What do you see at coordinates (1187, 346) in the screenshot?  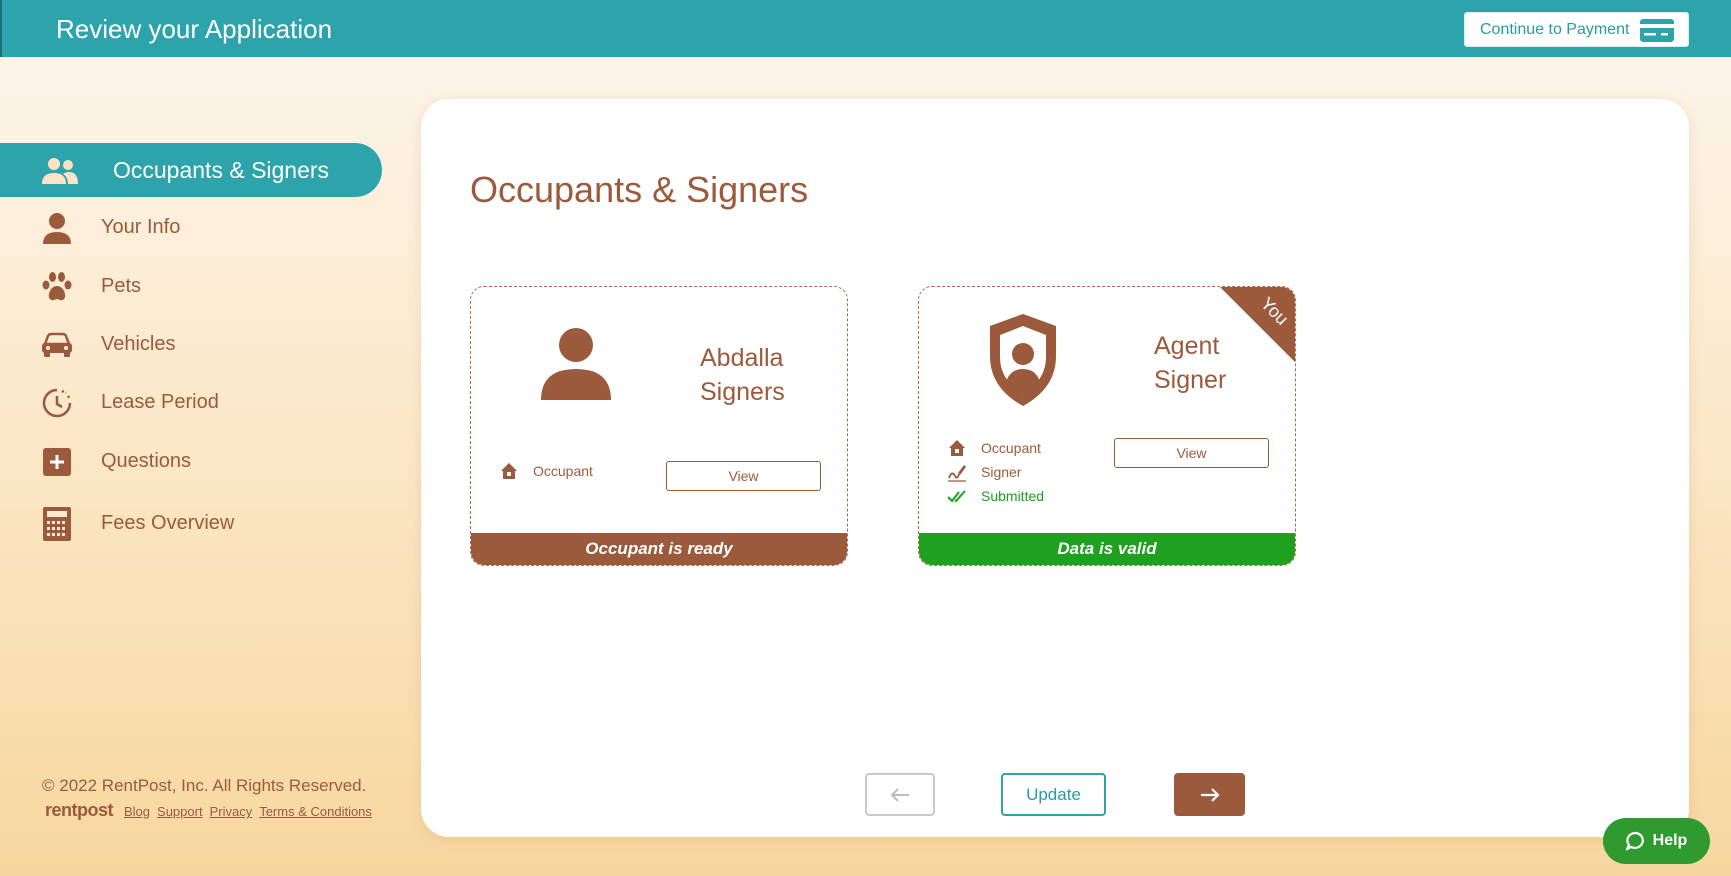 I see `signer-name-line1: Agent` at bounding box center [1187, 346].